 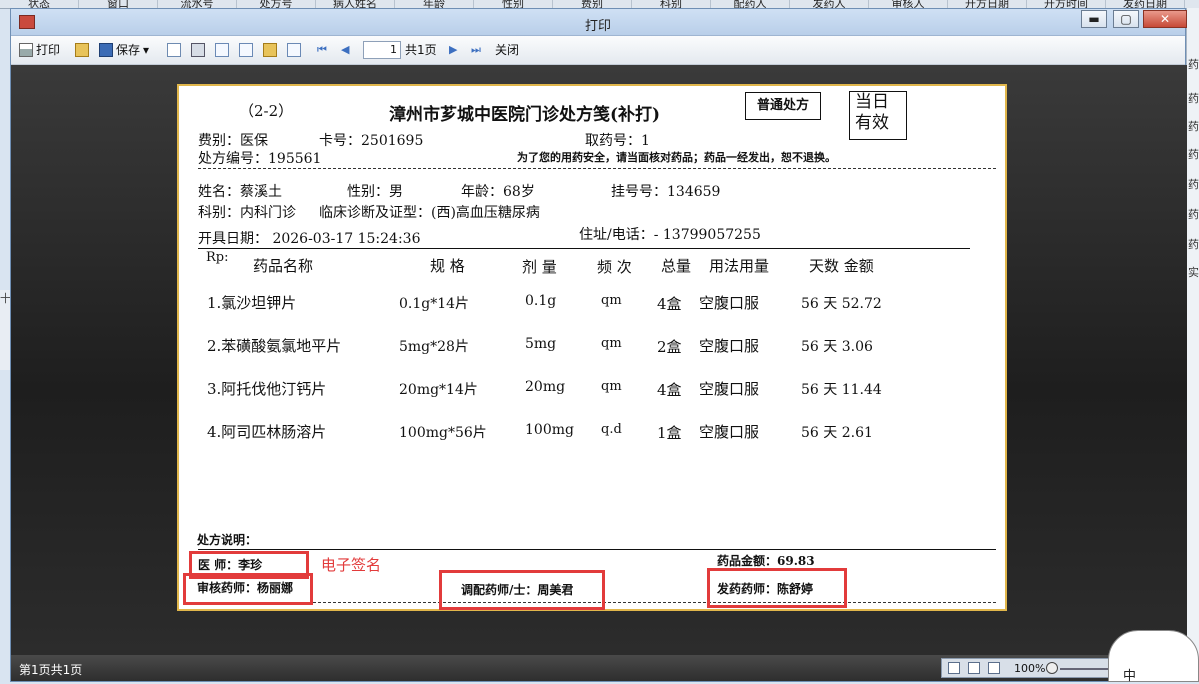 What do you see at coordinates (345, 50) in the screenshot?
I see `prev-page-button: ◀` at bounding box center [345, 50].